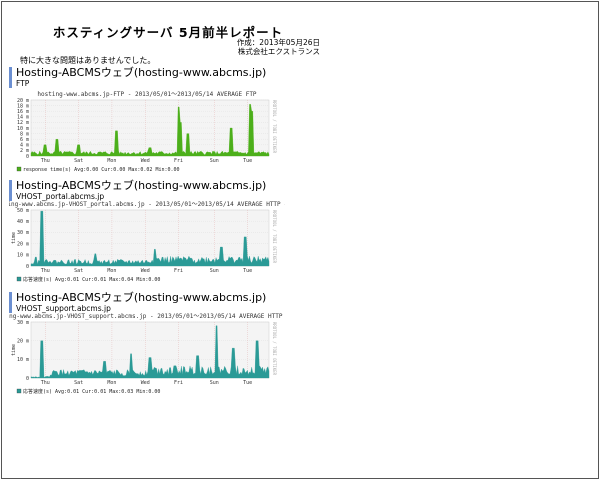  Describe the element at coordinates (278, 42) in the screenshot. I see `created-date: 作成：2013年05月26日` at that location.